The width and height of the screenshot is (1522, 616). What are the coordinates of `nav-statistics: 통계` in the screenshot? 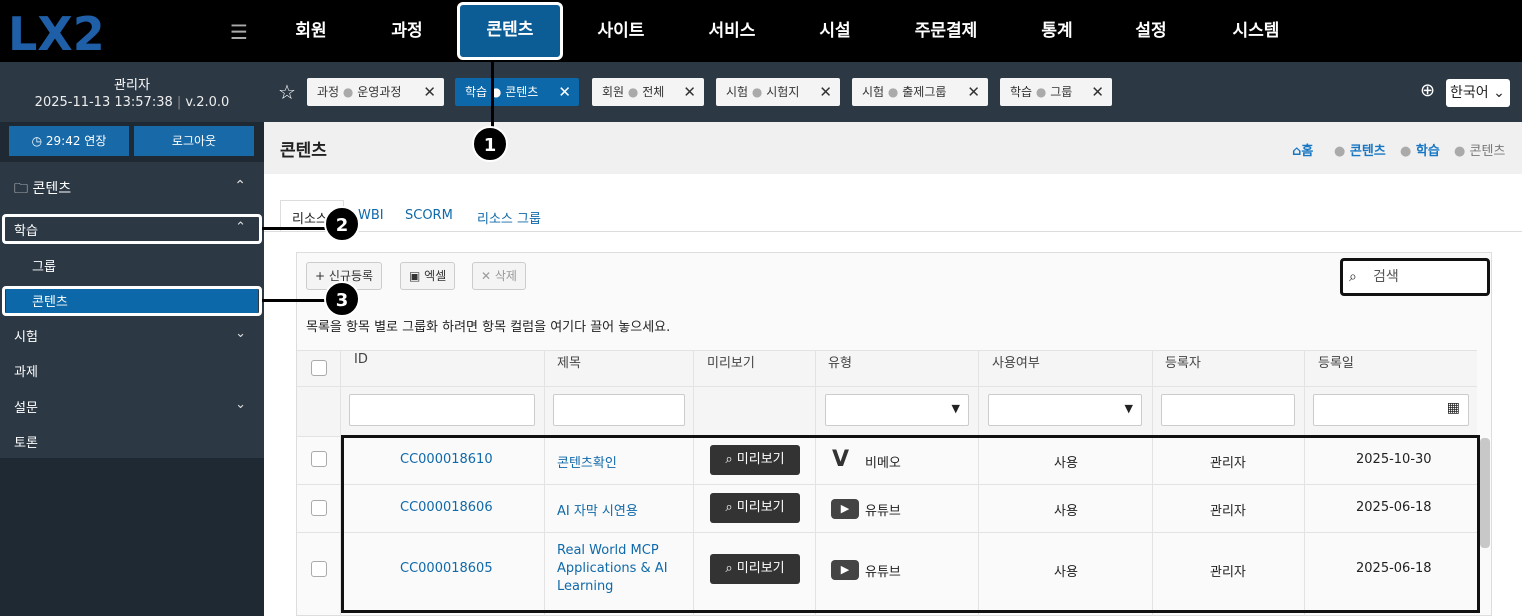 It's located at (1057, 31).